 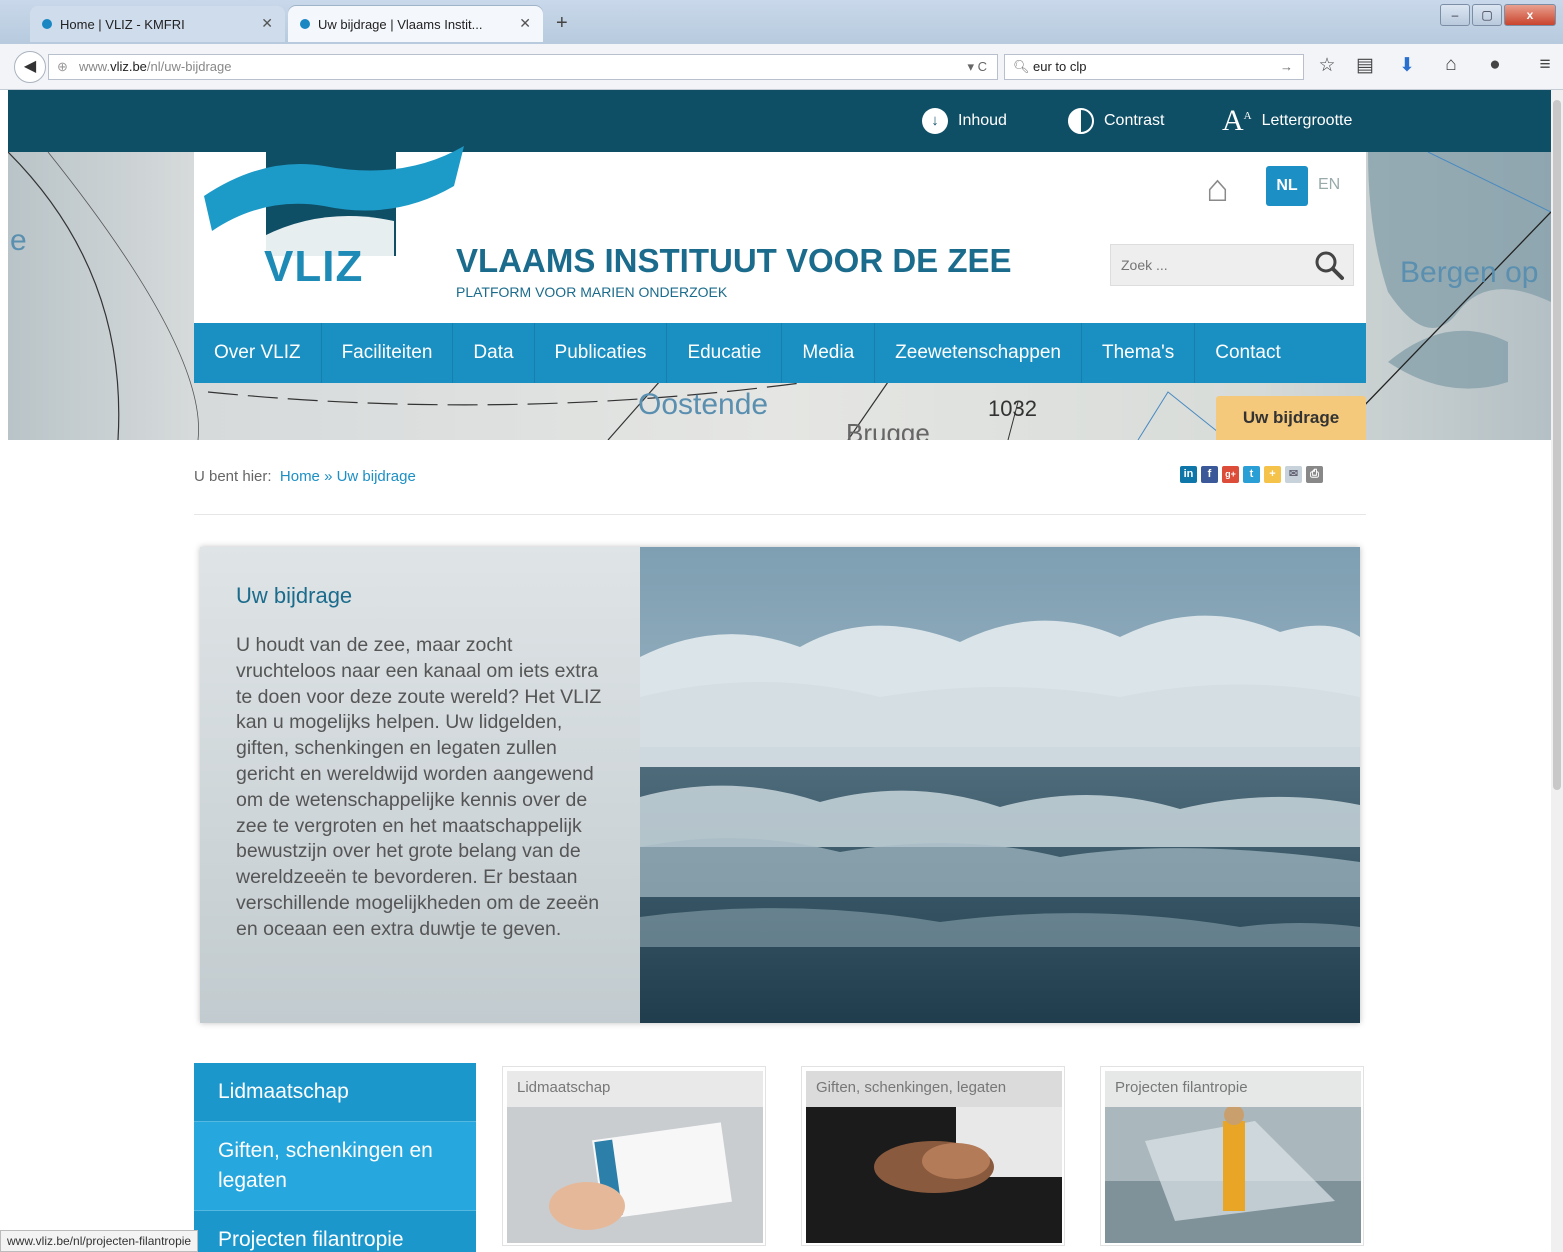 What do you see at coordinates (935, 121) in the screenshot?
I see `download-circle-icon: ↓` at bounding box center [935, 121].